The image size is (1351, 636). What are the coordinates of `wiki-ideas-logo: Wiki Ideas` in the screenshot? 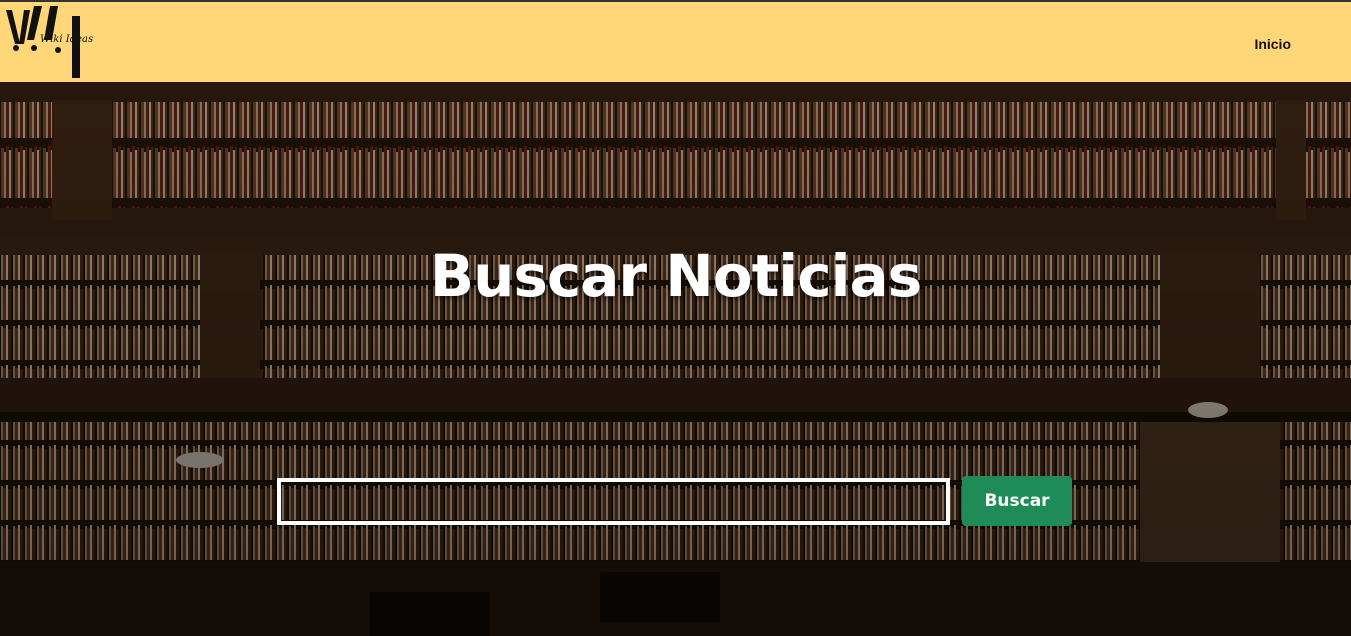 It's located at (49, 41).